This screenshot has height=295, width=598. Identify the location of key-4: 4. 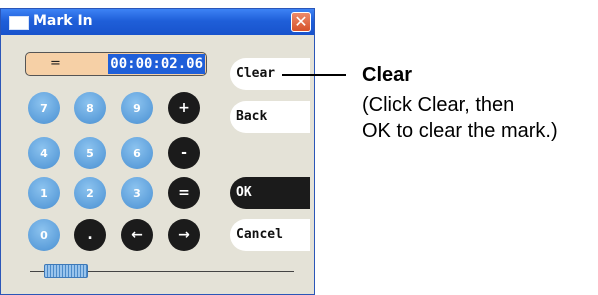
(44, 153).